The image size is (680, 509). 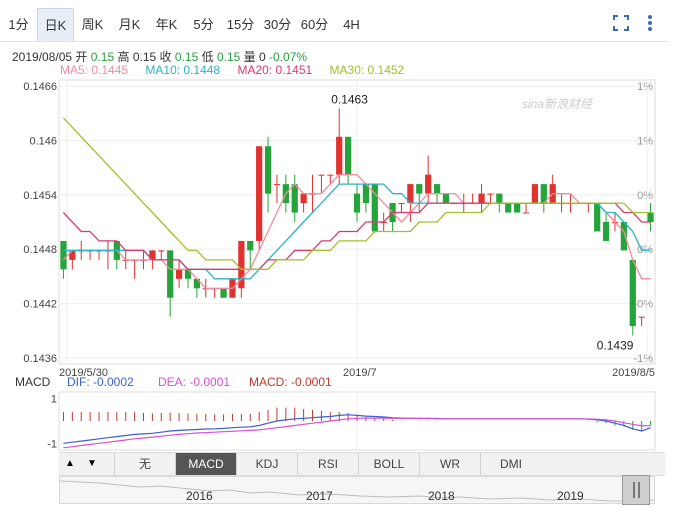 What do you see at coordinates (449, 464) in the screenshot?
I see `indicator-tab-wr: WR` at bounding box center [449, 464].